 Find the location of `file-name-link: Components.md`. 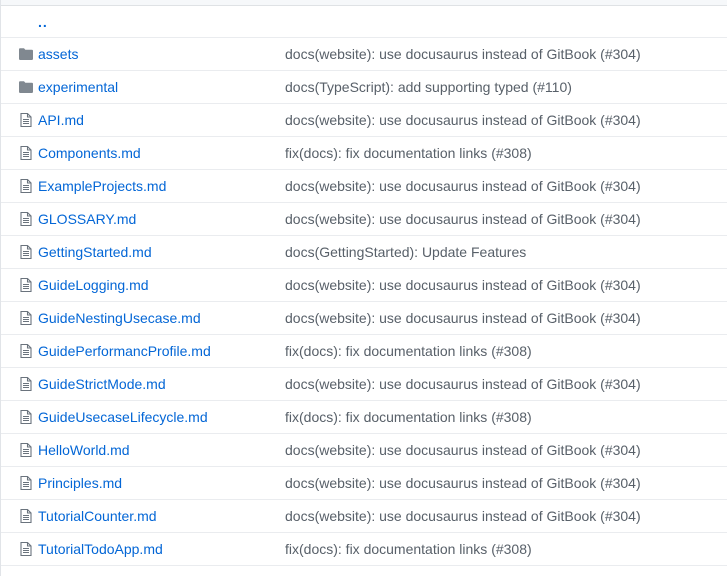

file-name-link: Components.md is located at coordinates (89, 153).